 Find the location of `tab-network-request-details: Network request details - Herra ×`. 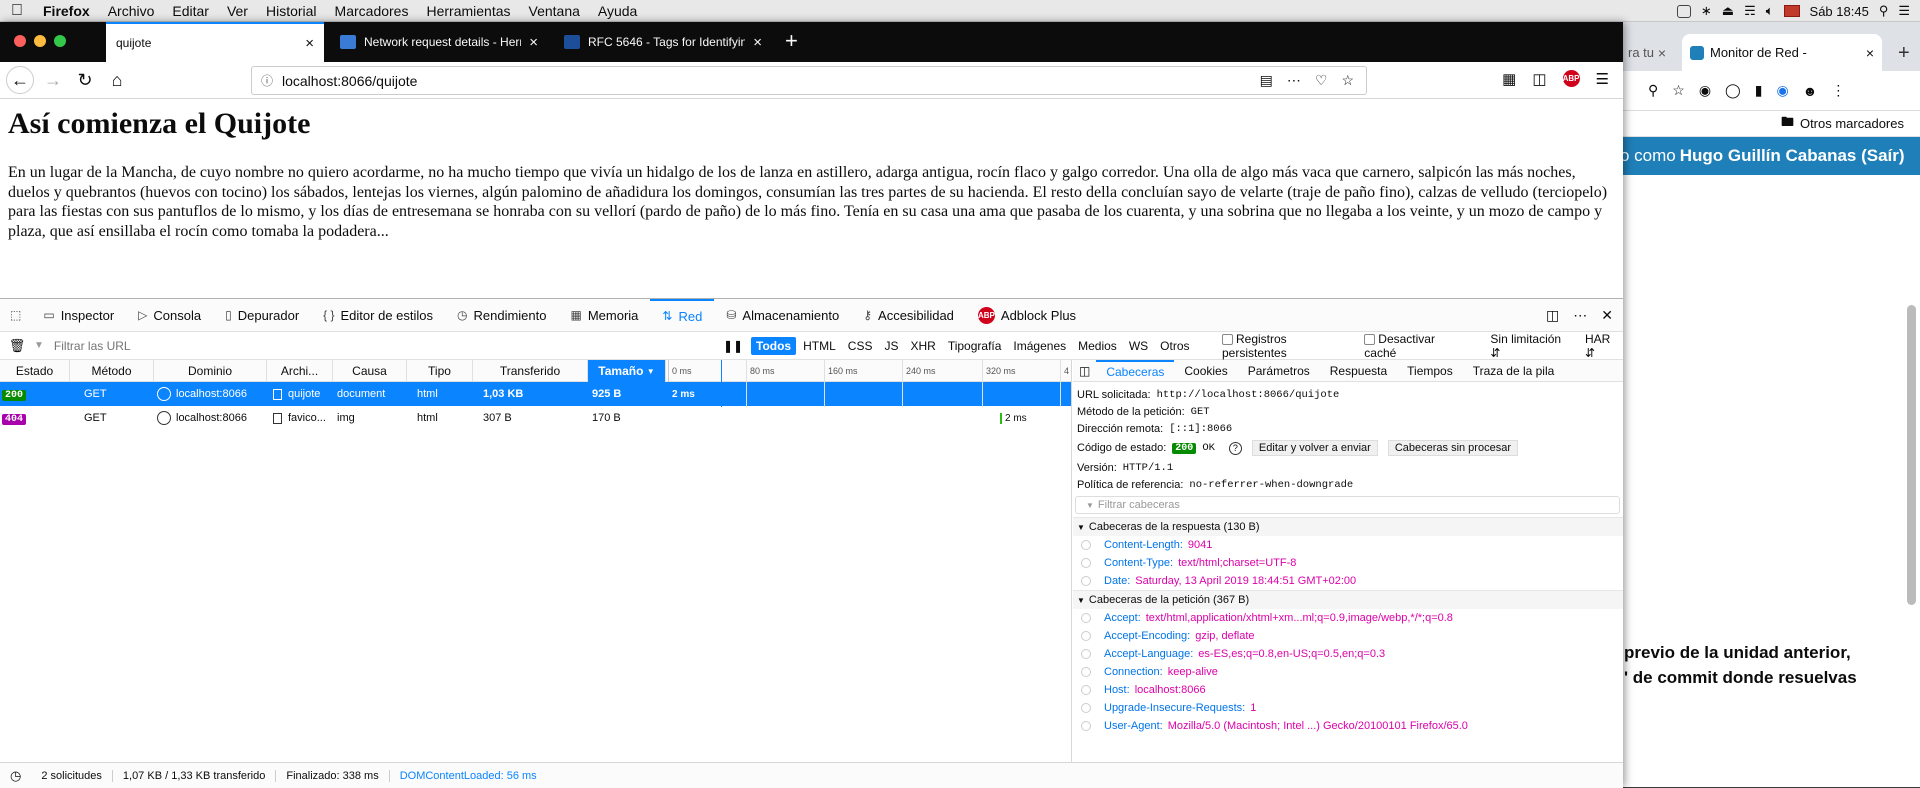

tab-network-request-details: Network request details - Herra × is located at coordinates (439, 42).